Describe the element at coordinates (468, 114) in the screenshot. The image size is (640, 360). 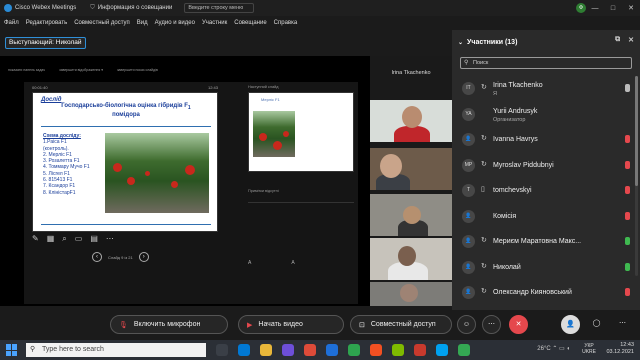
I see `avatar: YA` at that location.